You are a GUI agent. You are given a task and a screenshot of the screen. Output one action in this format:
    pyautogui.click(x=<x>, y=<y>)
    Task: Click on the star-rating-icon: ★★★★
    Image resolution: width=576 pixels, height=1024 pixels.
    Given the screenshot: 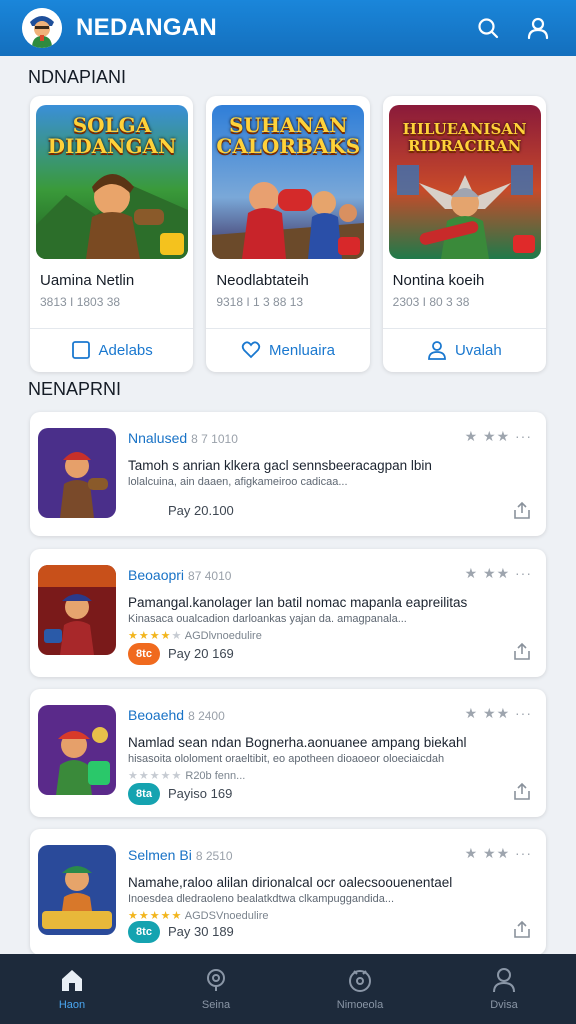 What is the action you would take?
    pyautogui.click(x=150, y=636)
    